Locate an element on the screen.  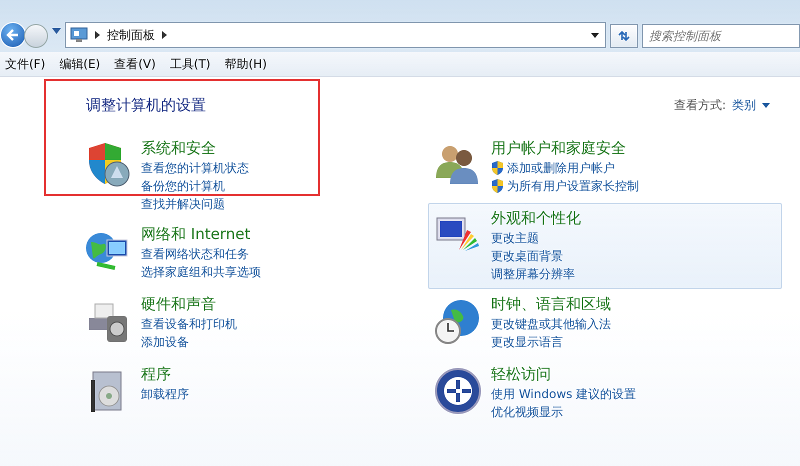
category-title-link: 外观和个性化 is located at coordinates (536, 218).